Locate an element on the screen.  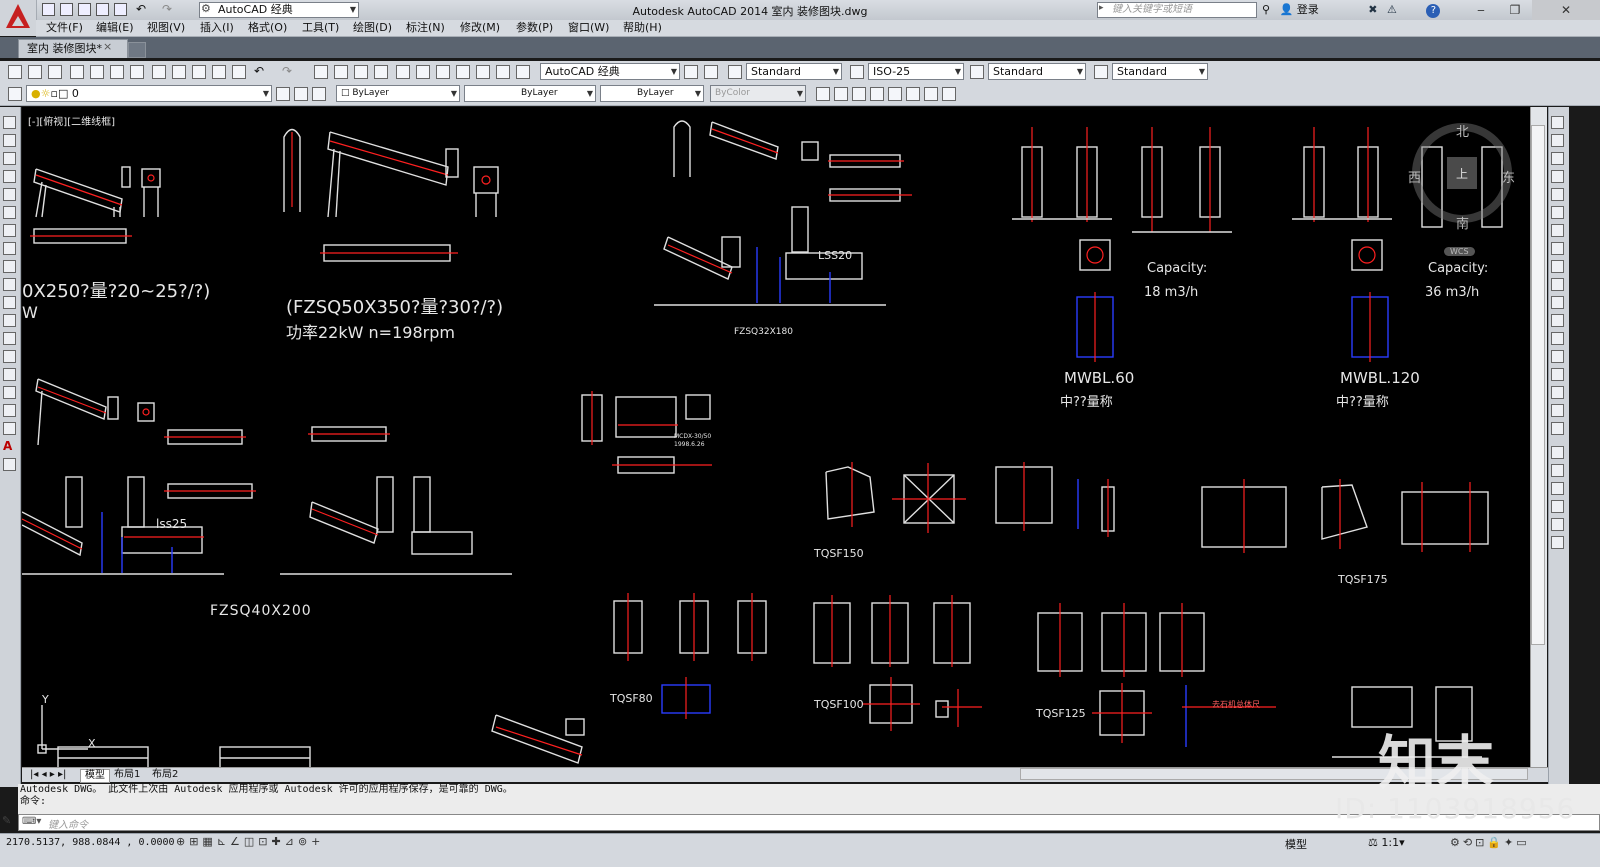
point-icon is located at coordinates (9, 356).